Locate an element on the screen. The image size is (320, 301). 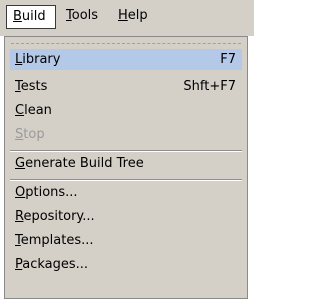
menu-item-library: Library F7 is located at coordinates (126, 59).